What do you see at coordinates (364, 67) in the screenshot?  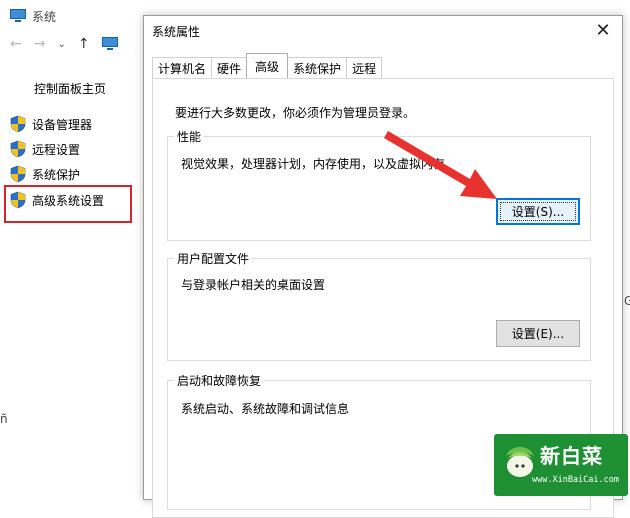 I see `tab-remote: 远程` at bounding box center [364, 67].